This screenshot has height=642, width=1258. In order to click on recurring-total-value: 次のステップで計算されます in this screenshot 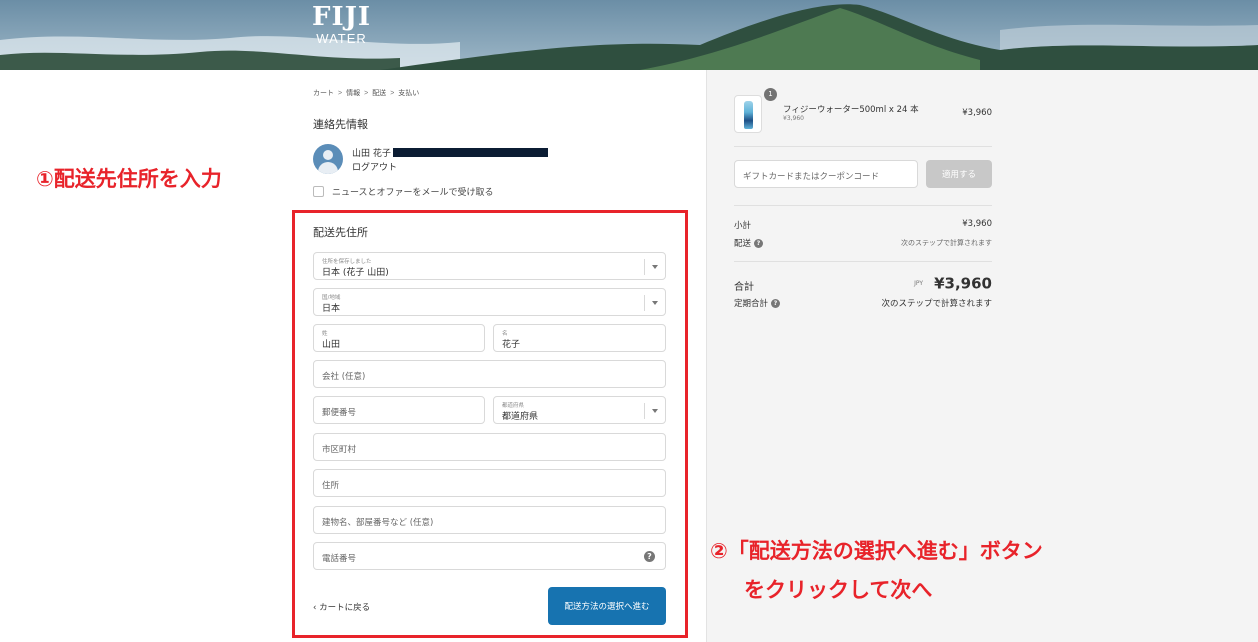, I will do `click(936, 304)`.